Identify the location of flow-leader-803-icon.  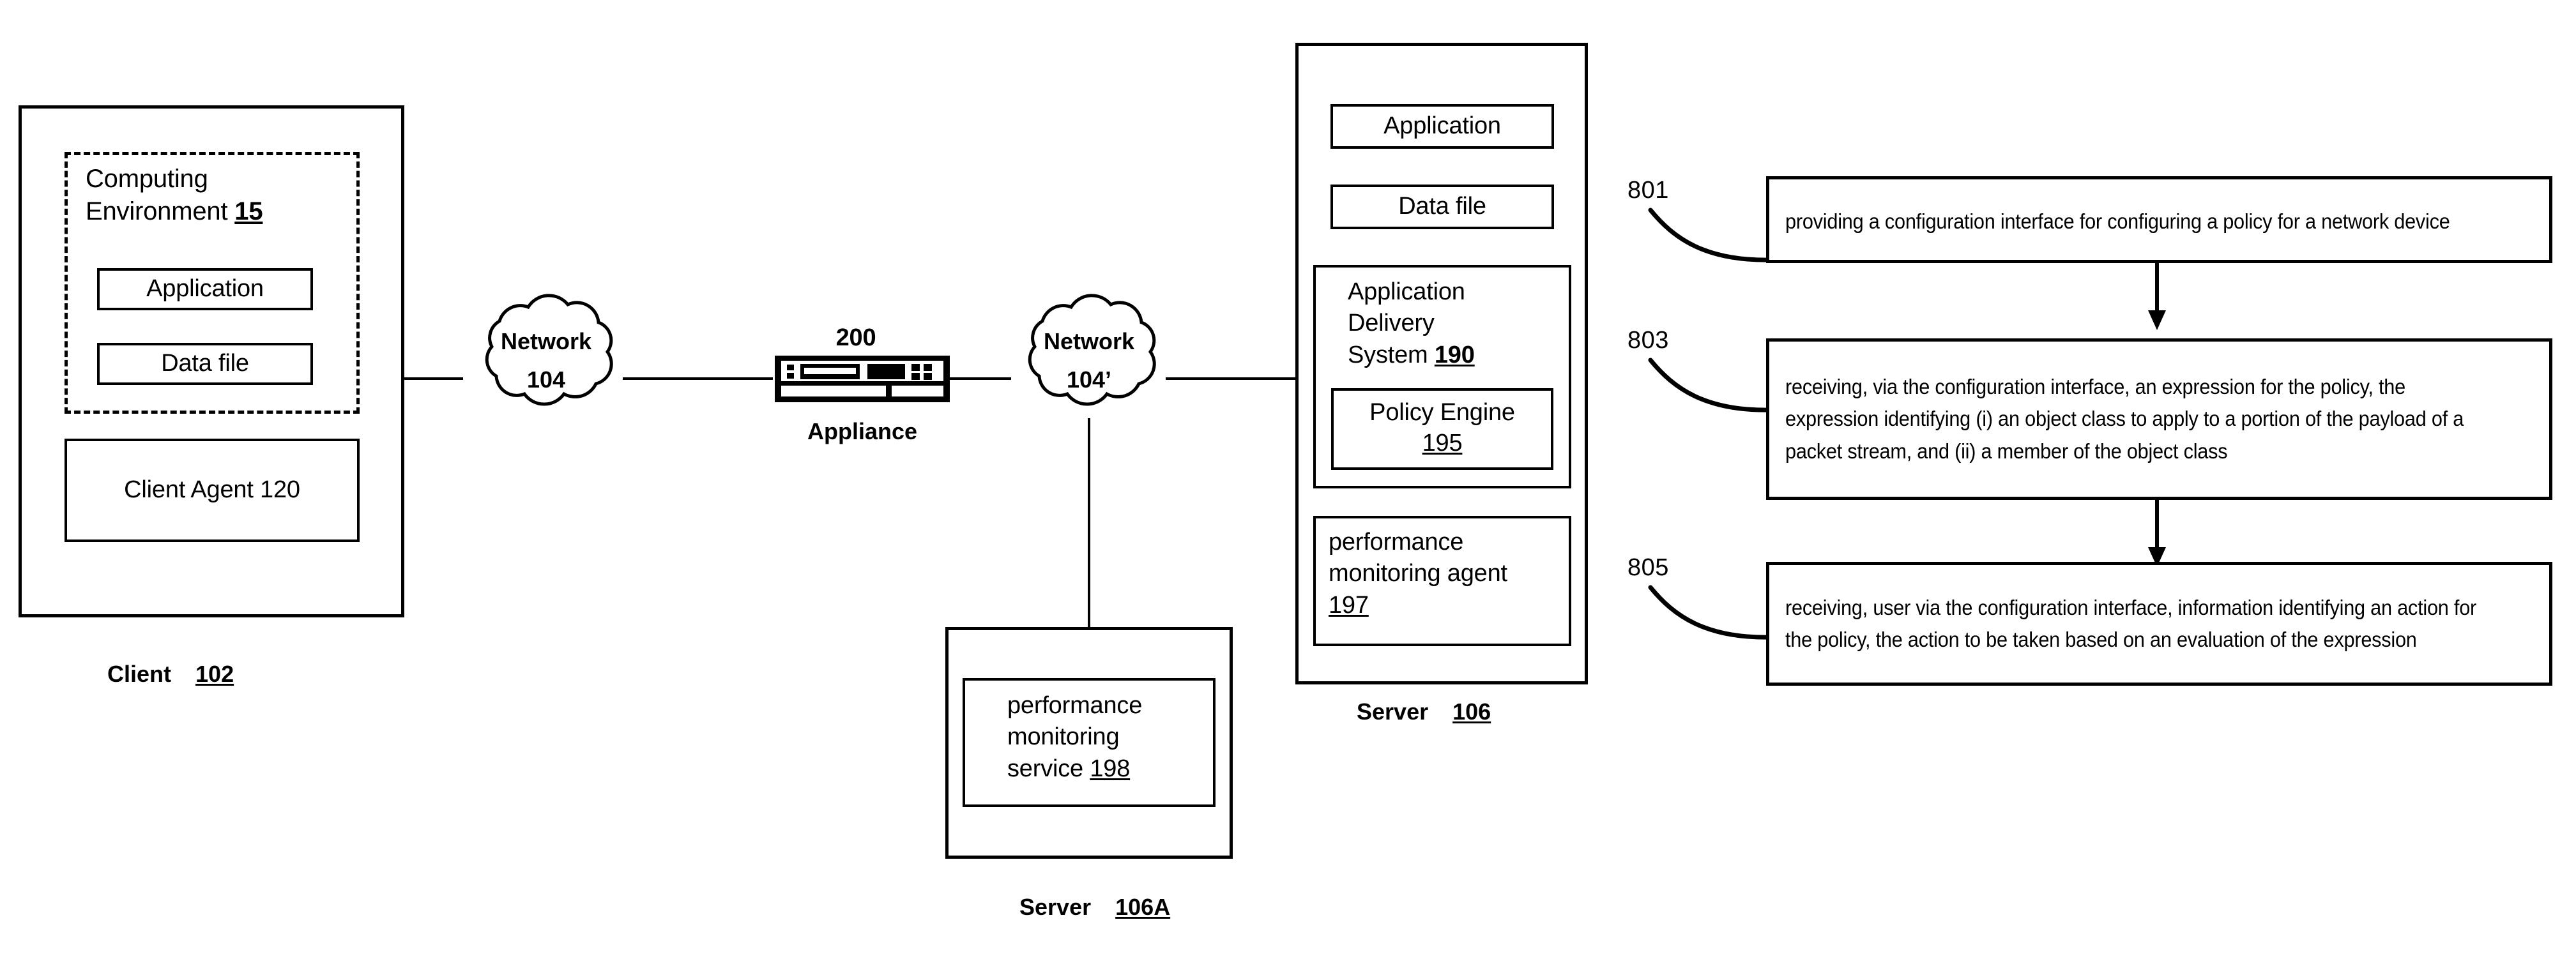
(1712, 385).